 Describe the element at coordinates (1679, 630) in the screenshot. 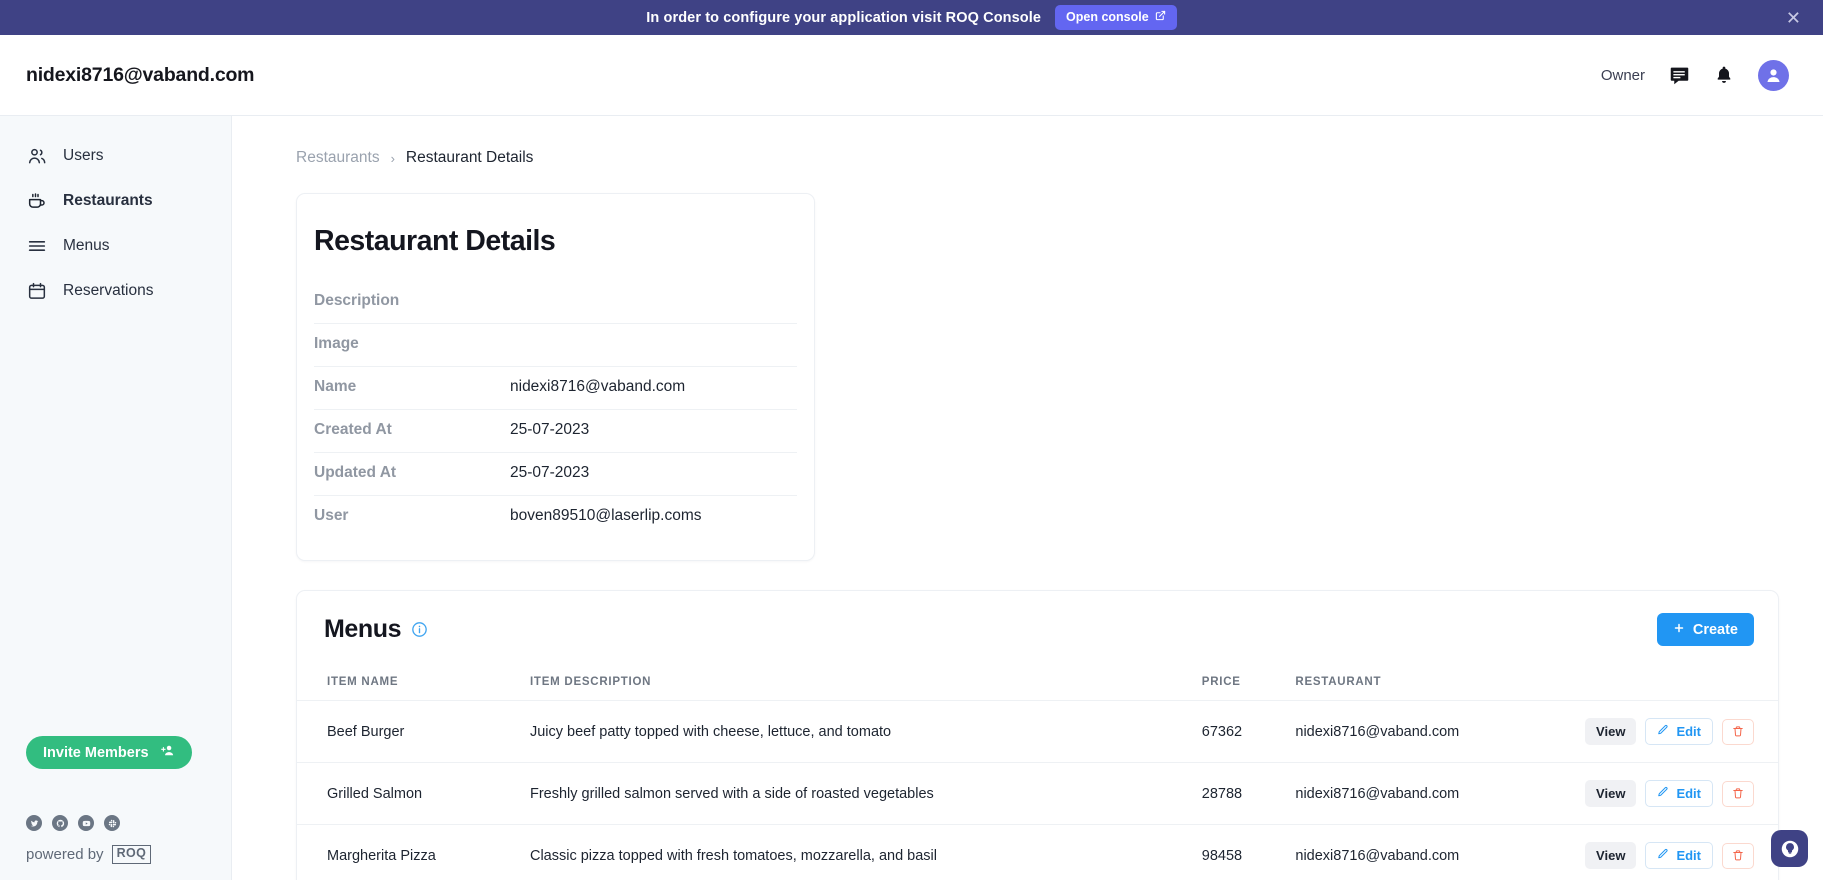

I see `plus-icon` at that location.